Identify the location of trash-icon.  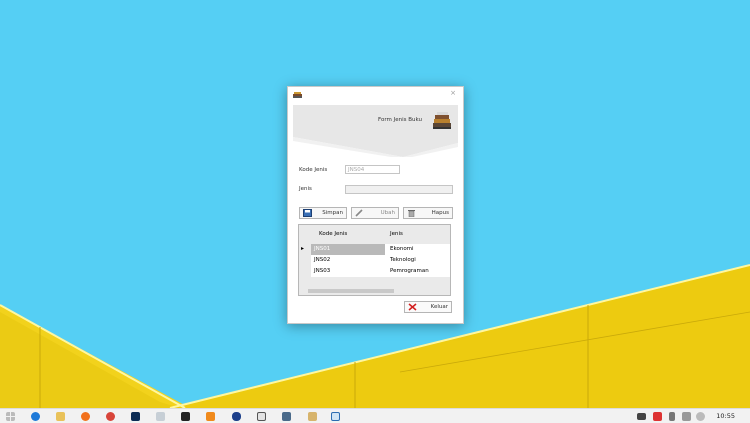
(411, 213).